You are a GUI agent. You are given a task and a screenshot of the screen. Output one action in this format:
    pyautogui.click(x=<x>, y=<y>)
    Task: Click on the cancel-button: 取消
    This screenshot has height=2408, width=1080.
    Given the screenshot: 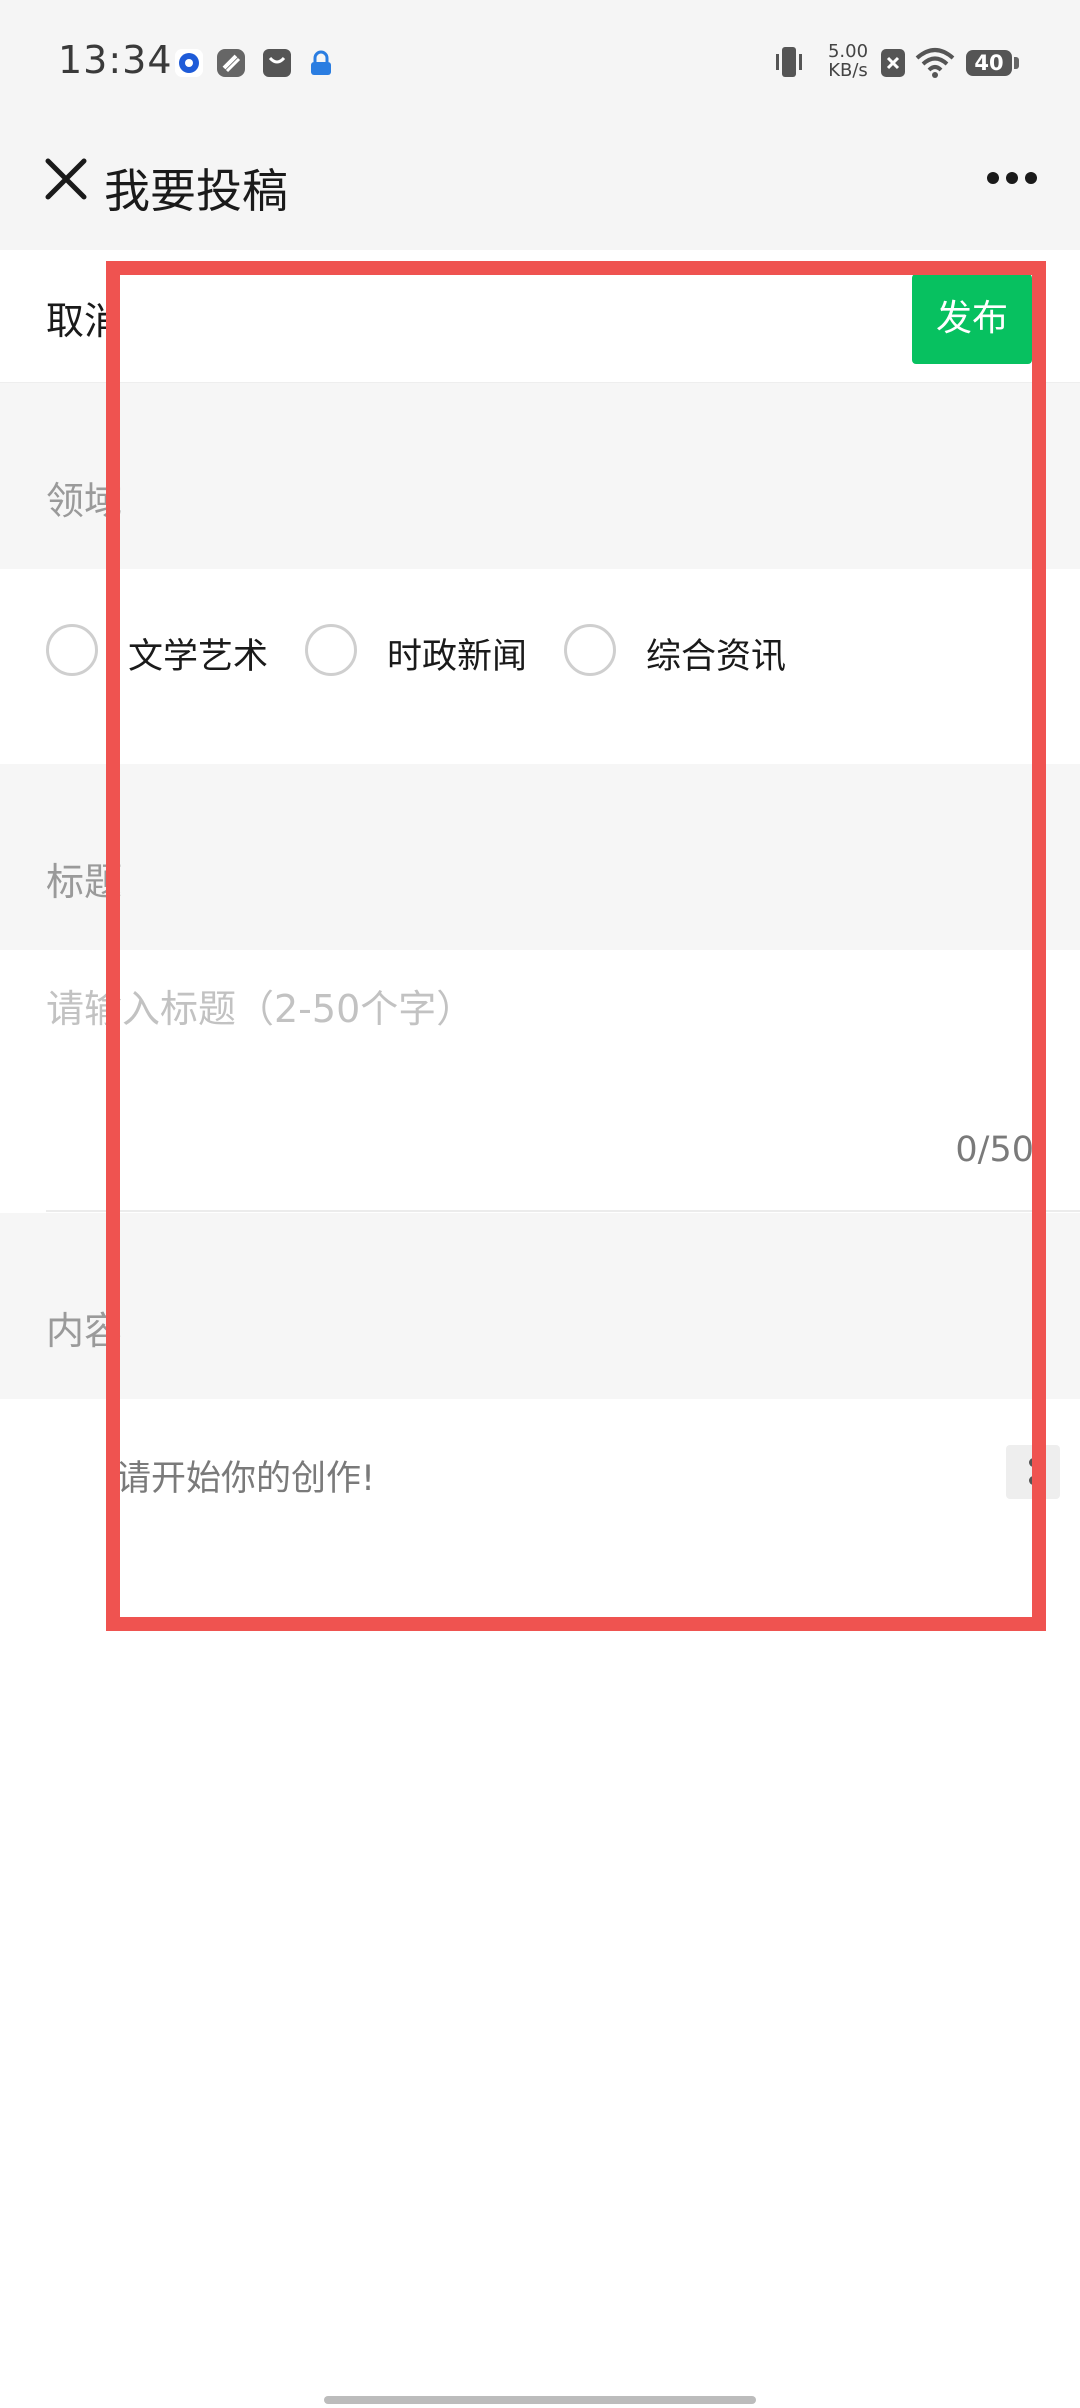 What is the action you would take?
    pyautogui.click(x=84, y=317)
    